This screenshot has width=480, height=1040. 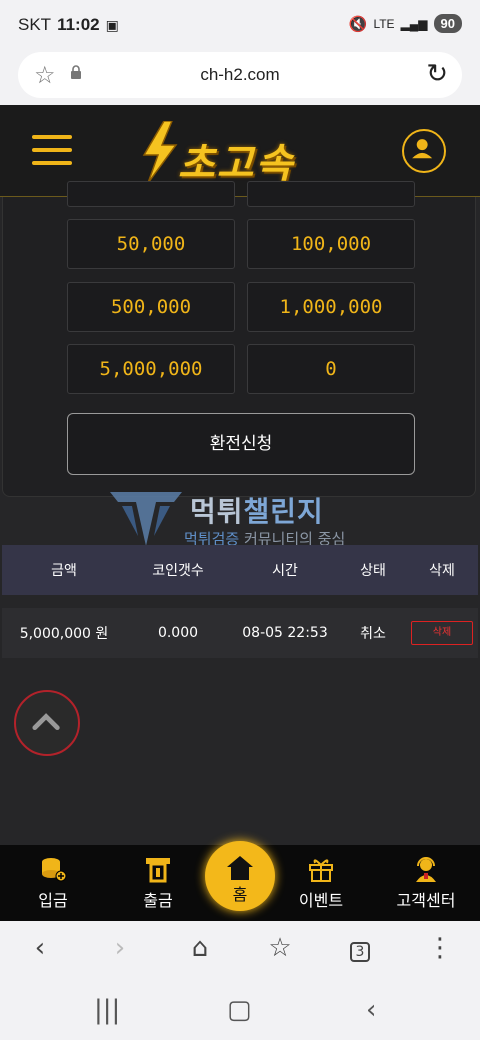 What do you see at coordinates (414, 23) in the screenshot?
I see `signal-icon: ▂▄▆` at bounding box center [414, 23].